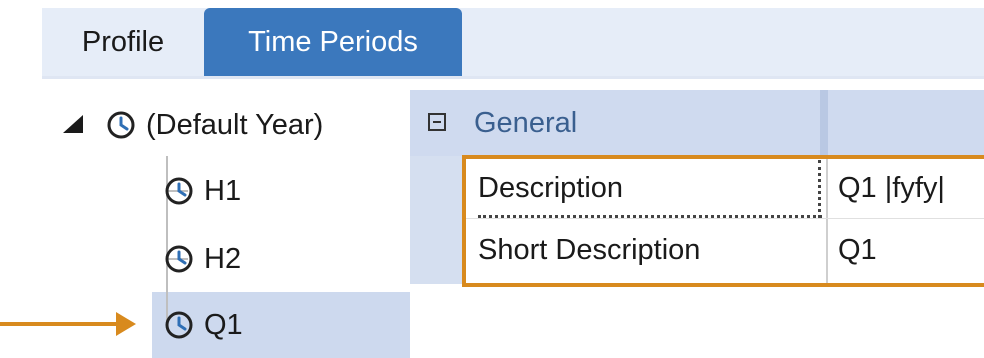 Image resolution: width=984 pixels, height=358 pixels. I want to click on annotation-arrow-shaft, so click(61, 324).